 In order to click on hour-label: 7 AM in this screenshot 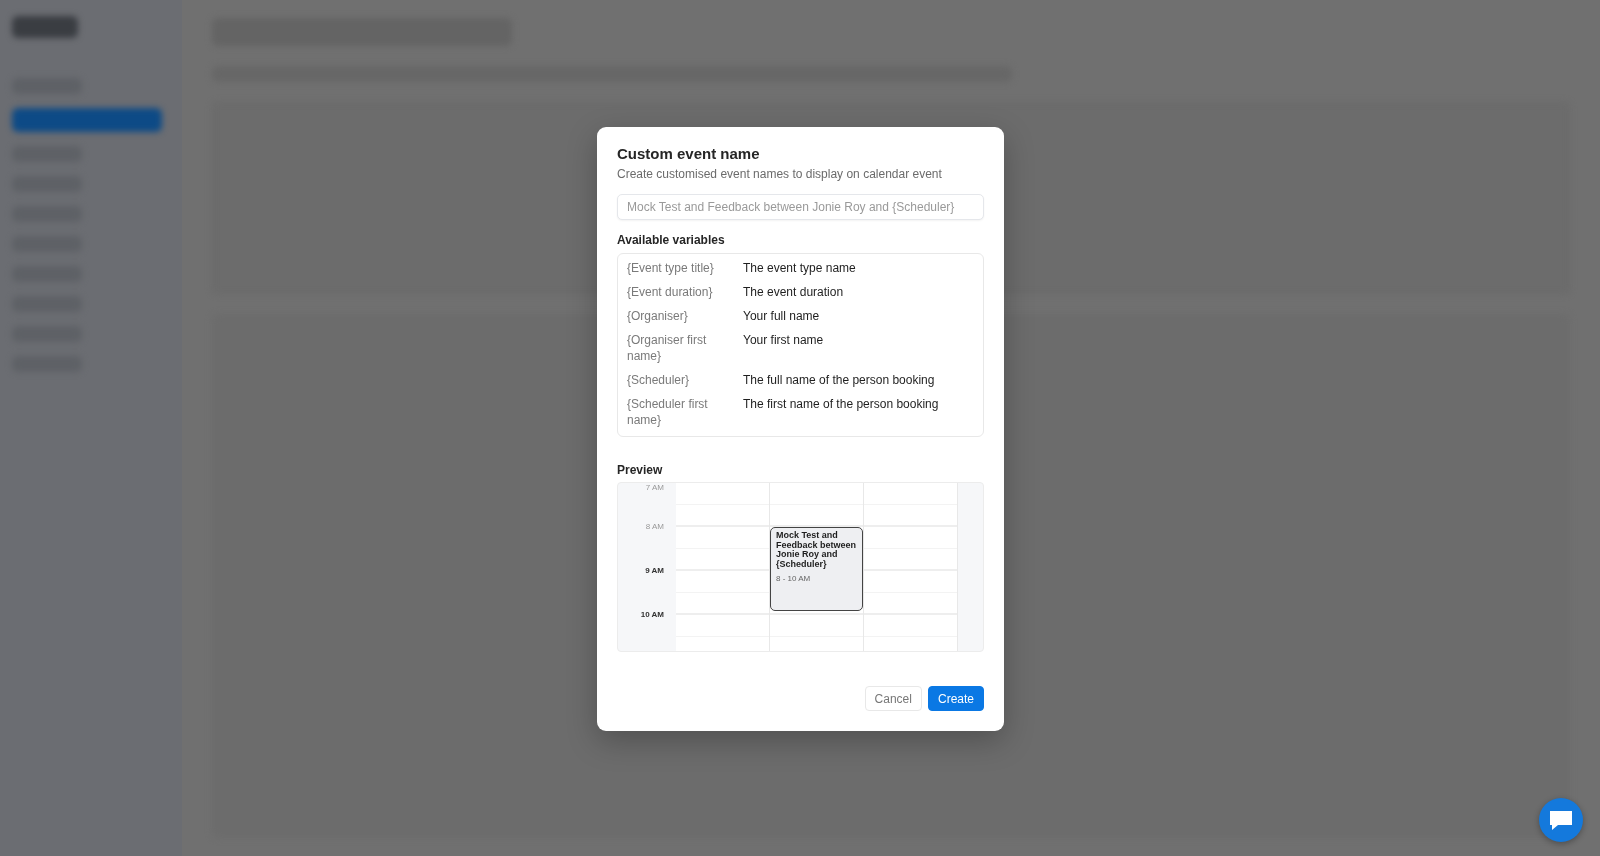, I will do `click(654, 488)`.